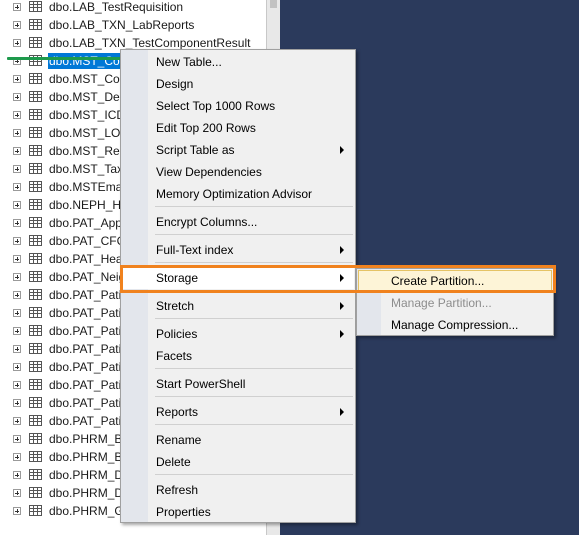  What do you see at coordinates (238, 106) in the screenshot?
I see `menu-item-select-top-1000-rows: Select Top 1000 Rows` at bounding box center [238, 106].